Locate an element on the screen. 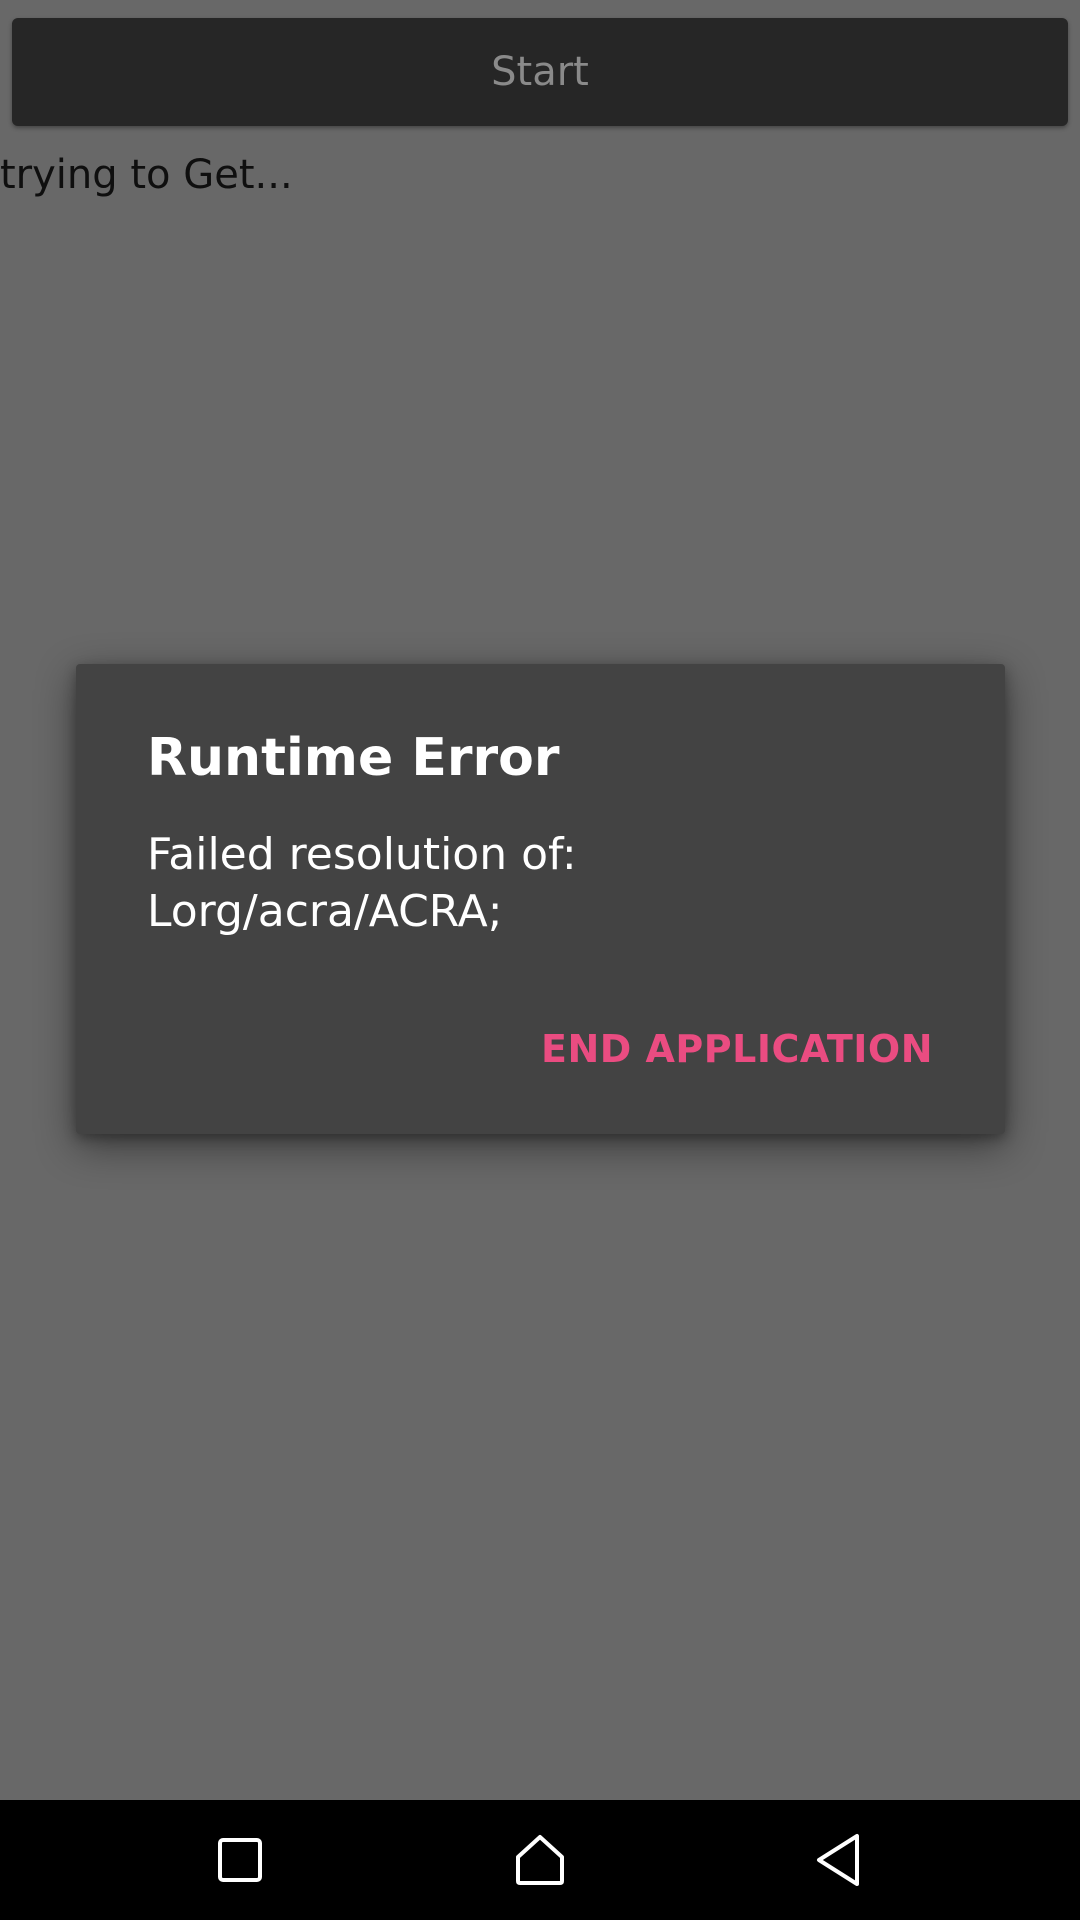 Image resolution: width=1080 pixels, height=1920 pixels. recents-icon is located at coordinates (240, 1860).